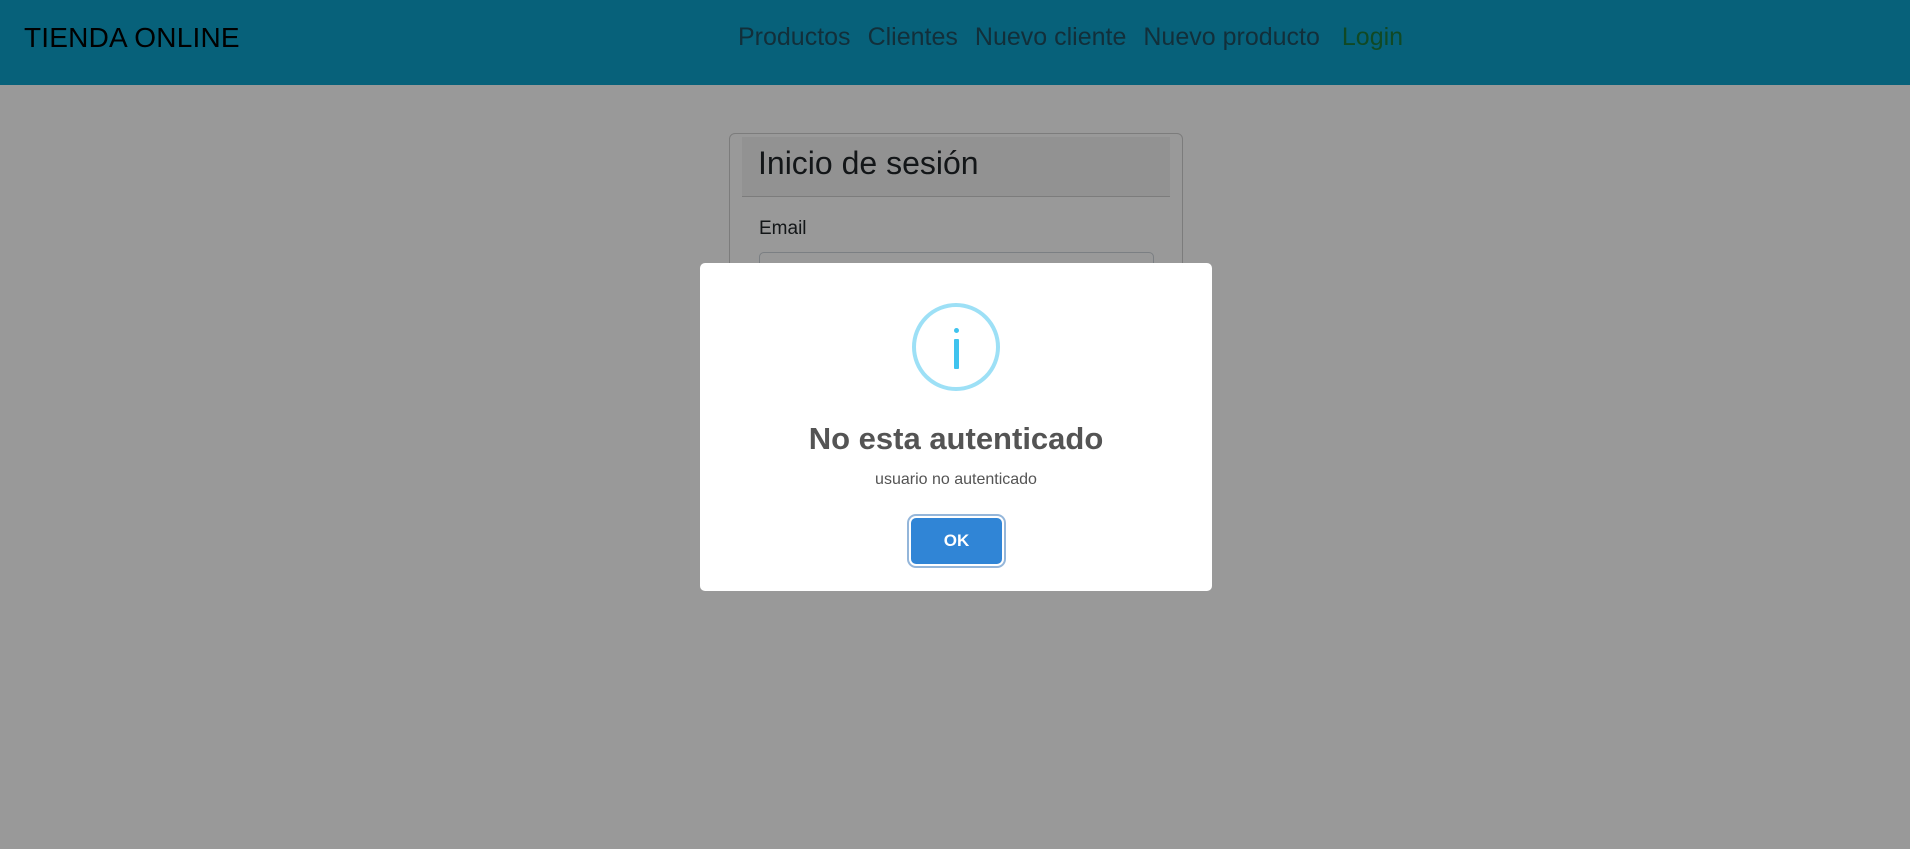 The width and height of the screenshot is (1910, 849). Describe the element at coordinates (956, 330) in the screenshot. I see `info-icon-dot` at that location.